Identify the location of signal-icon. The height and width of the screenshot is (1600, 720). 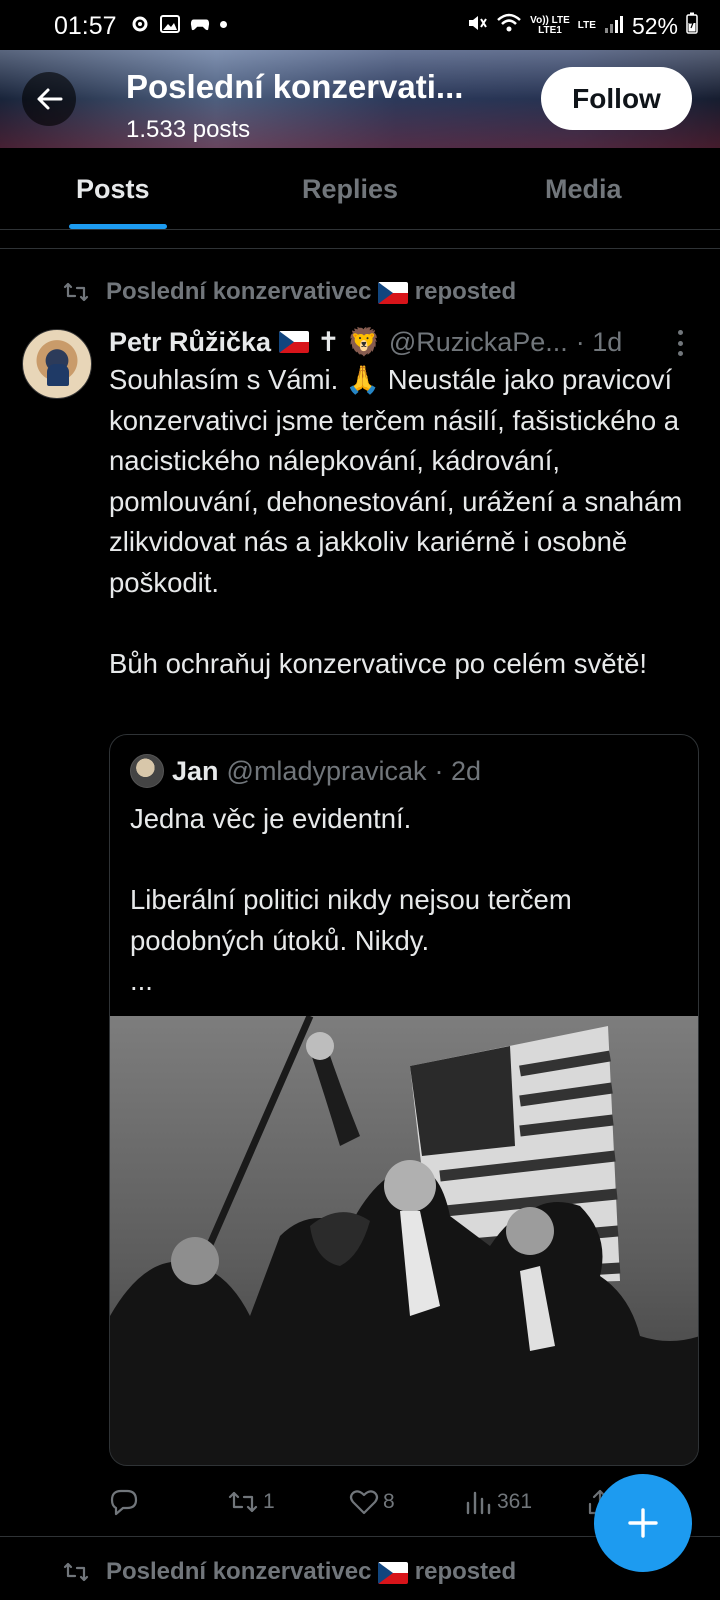
(614, 26).